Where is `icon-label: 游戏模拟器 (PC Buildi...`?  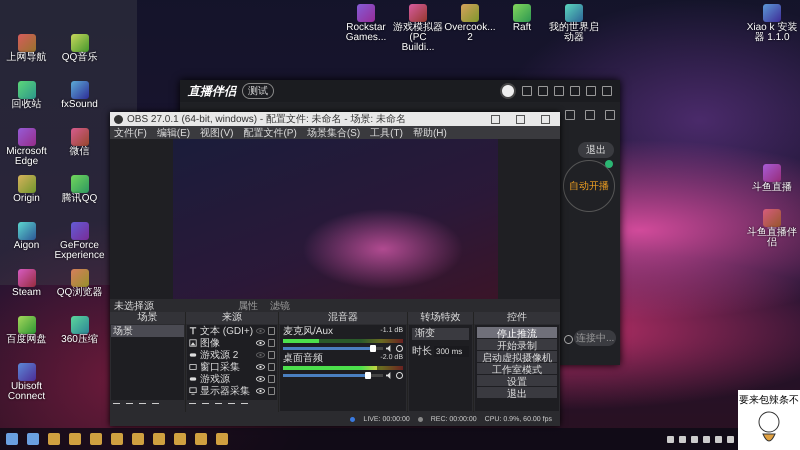 icon-label: 游戏模拟器 (PC Buildi... is located at coordinates (418, 38).